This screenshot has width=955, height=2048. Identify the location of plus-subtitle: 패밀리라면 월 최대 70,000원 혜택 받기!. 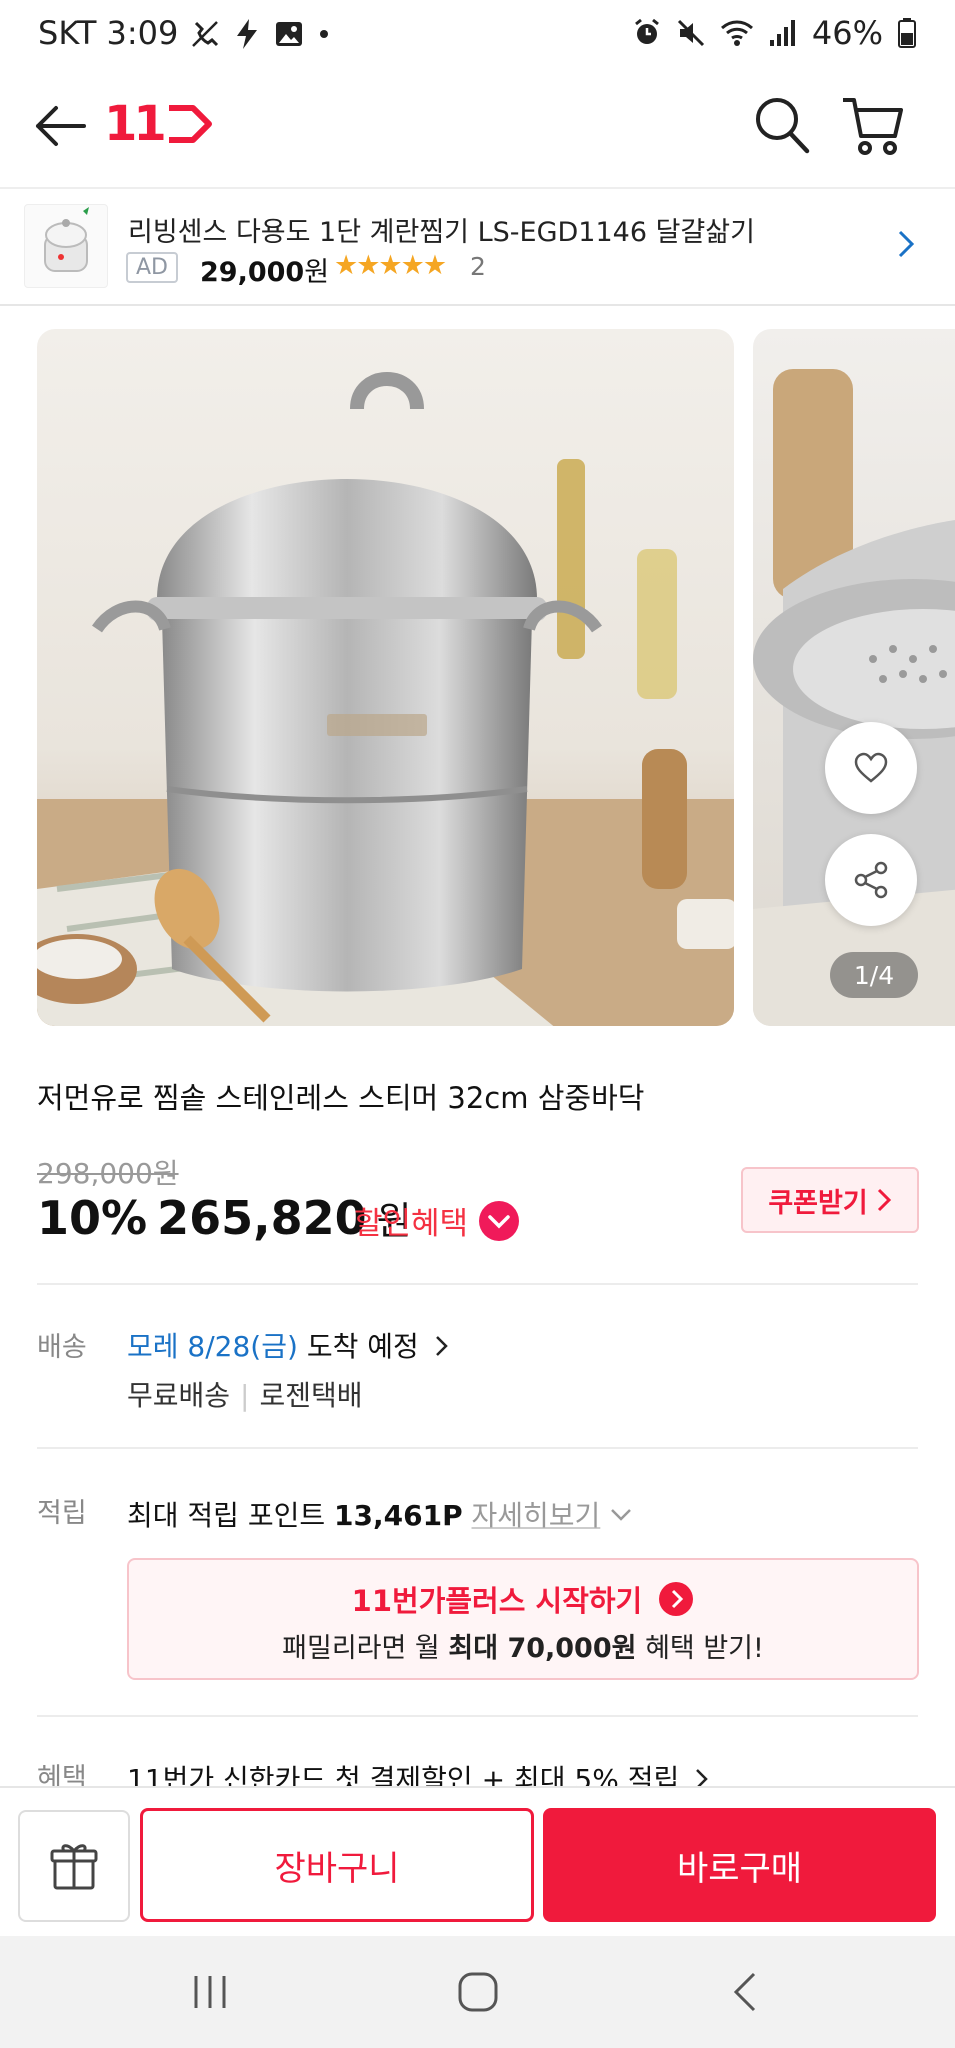
(523, 1645).